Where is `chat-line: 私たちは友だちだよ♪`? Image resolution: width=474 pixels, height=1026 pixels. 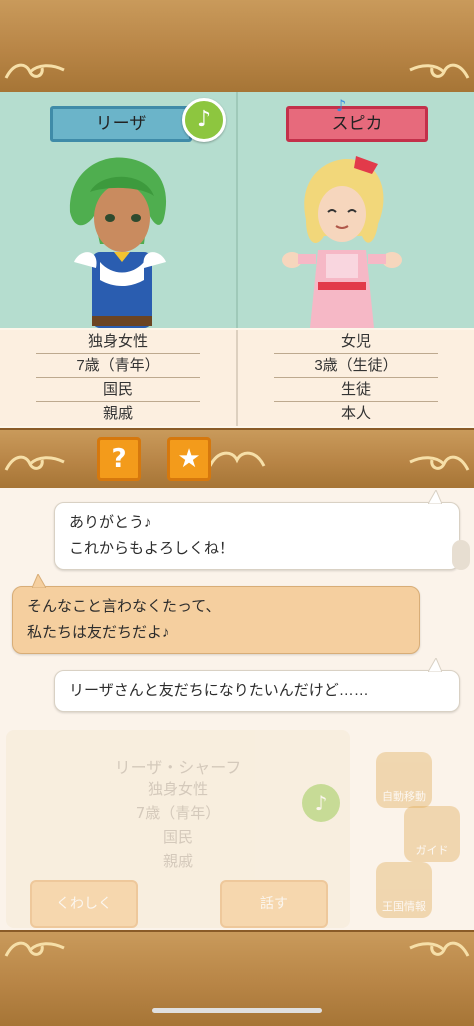
chat-line: 私たちは友だちだよ♪ is located at coordinates (98, 632).